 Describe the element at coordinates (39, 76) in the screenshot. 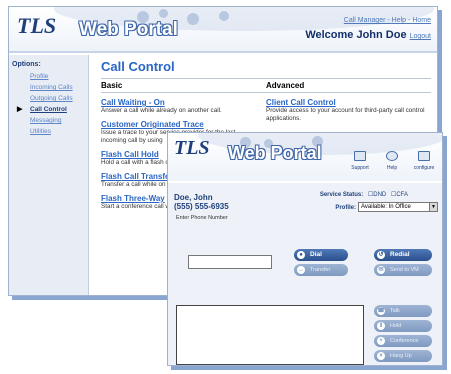

I see `sidebar-item-label: Profile` at that location.